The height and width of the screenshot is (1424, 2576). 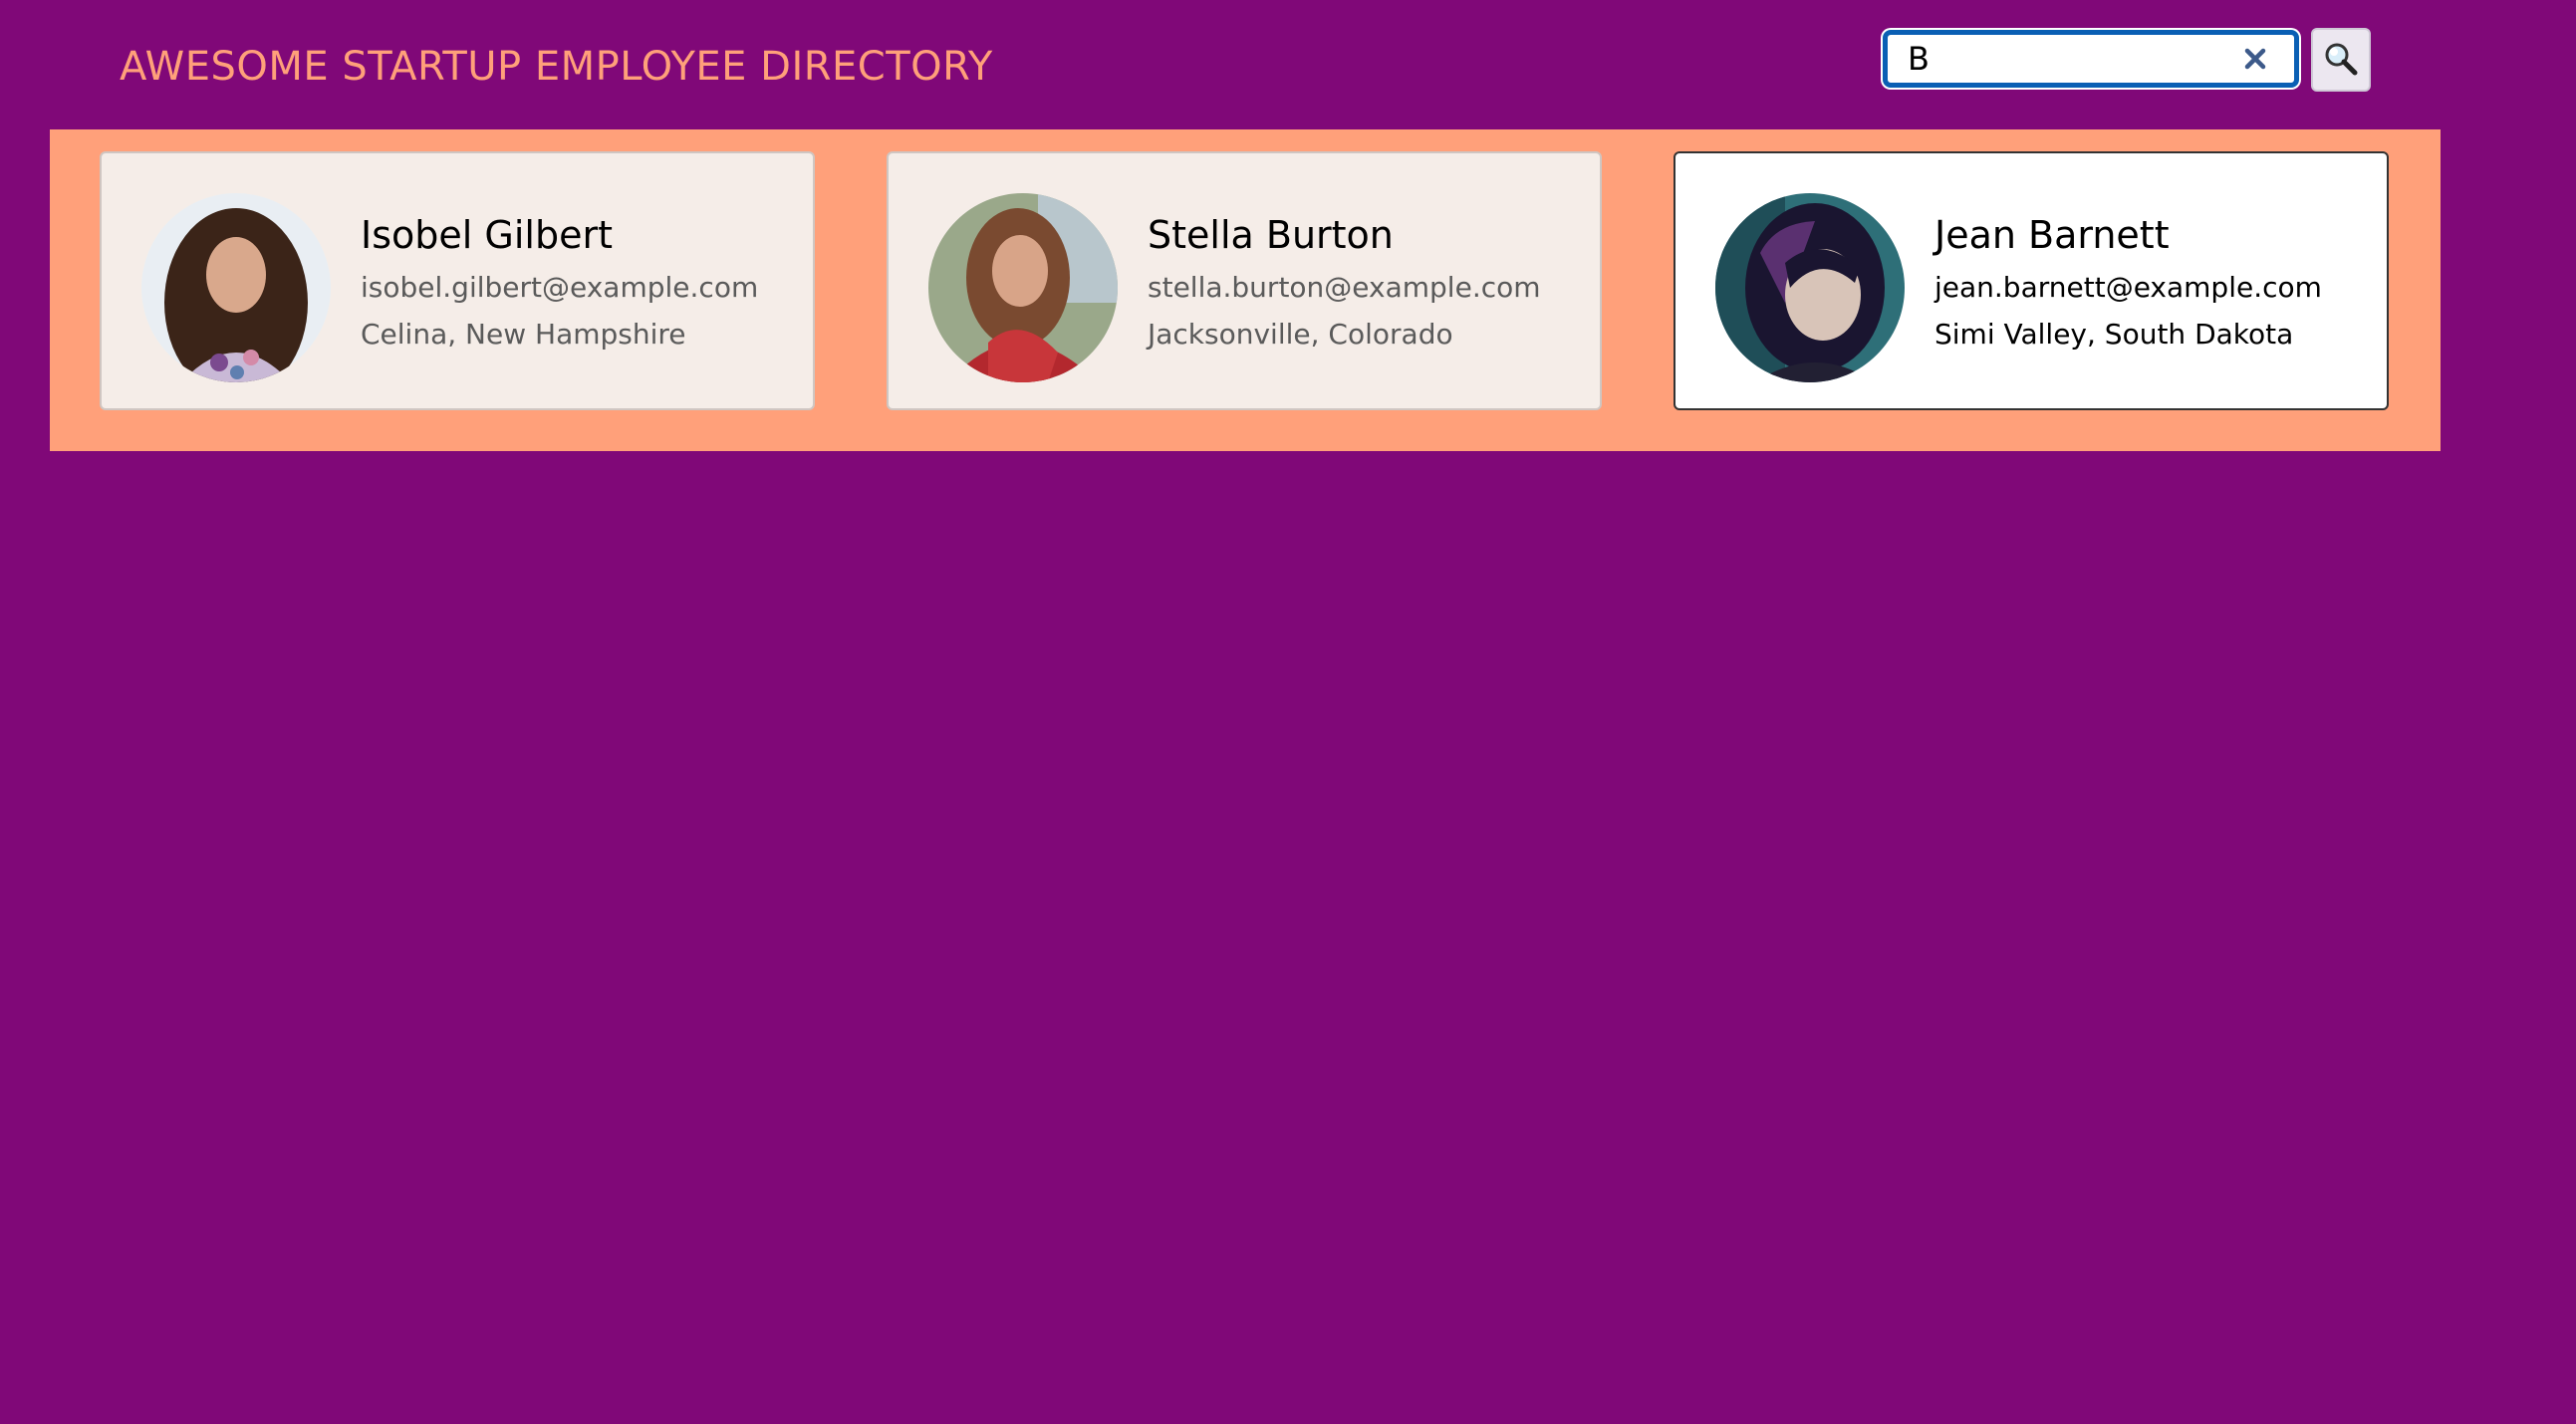 I want to click on page-header: AWESOME STARTUP EMPLOYEE DIRECTORY, so click(x=1288, y=64).